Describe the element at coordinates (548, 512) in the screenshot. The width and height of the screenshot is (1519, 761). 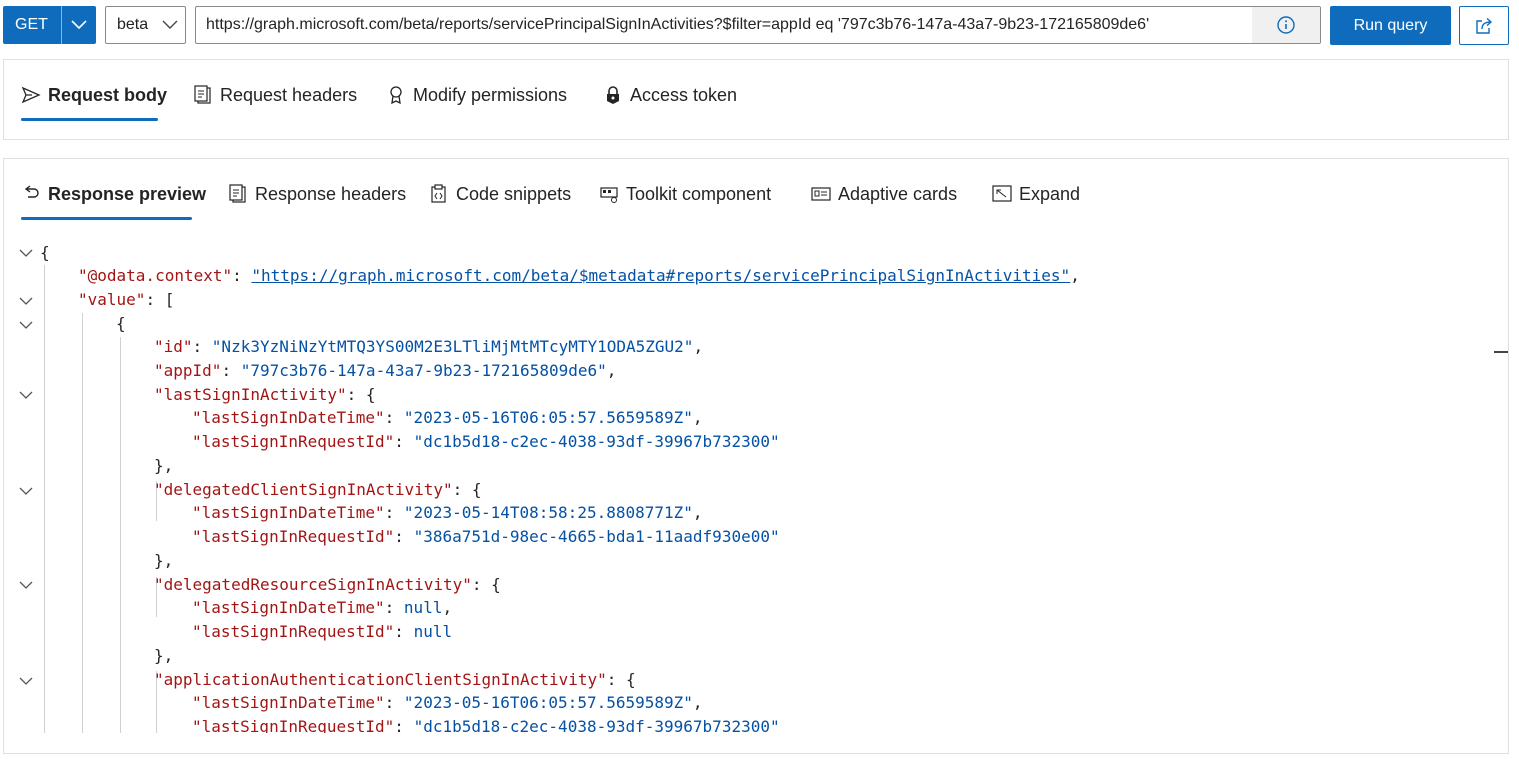
I see `json-value: "2023-05-14T08:58:25.8808771Z"` at that location.